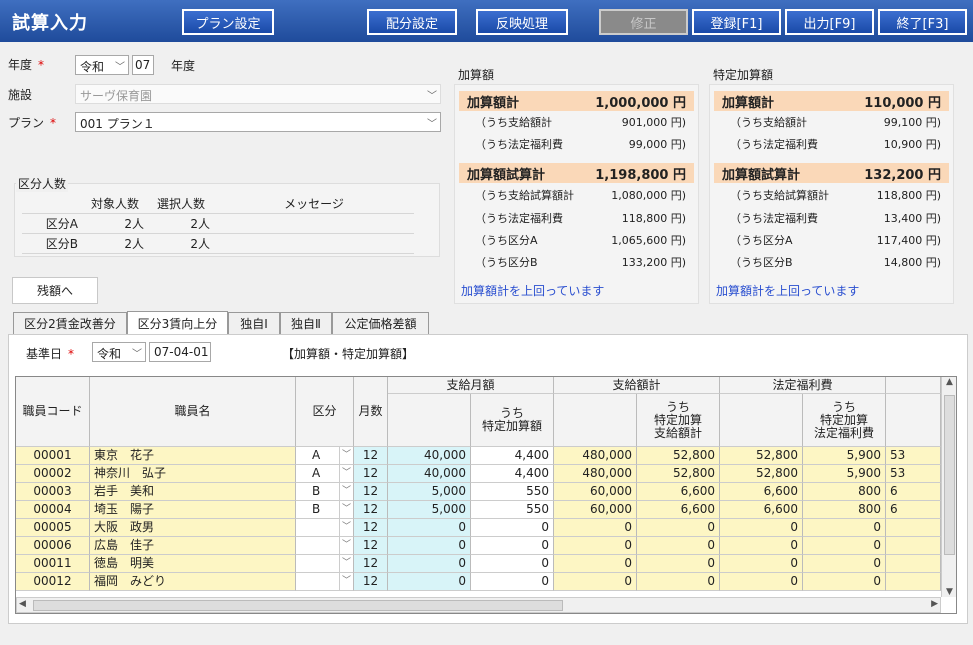  Describe the element at coordinates (533, 291) in the screenshot. I see `addition-note: 加算額計を上回っています` at that location.